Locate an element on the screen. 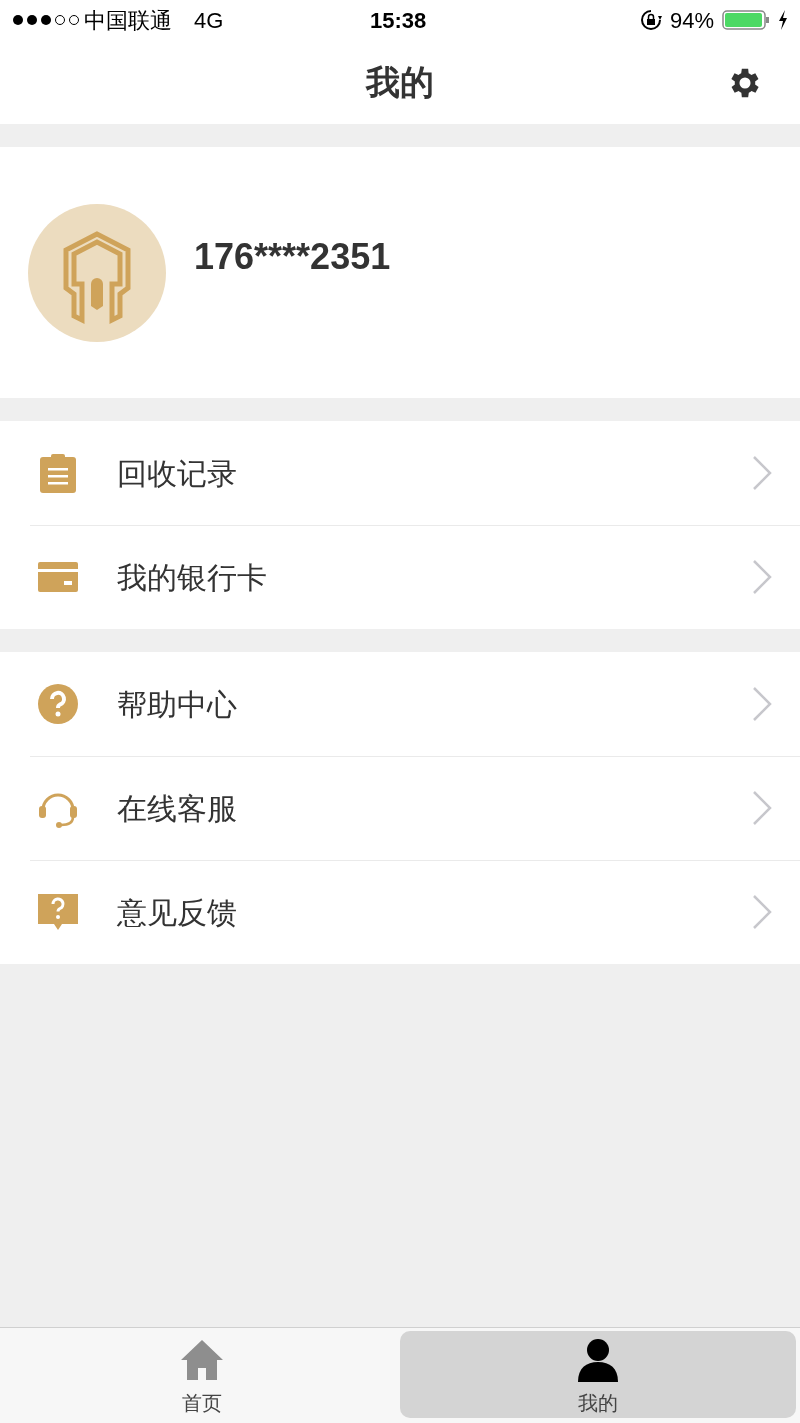 This screenshot has height=1423, width=800. phone-number: 176****2351 is located at coordinates (292, 257).